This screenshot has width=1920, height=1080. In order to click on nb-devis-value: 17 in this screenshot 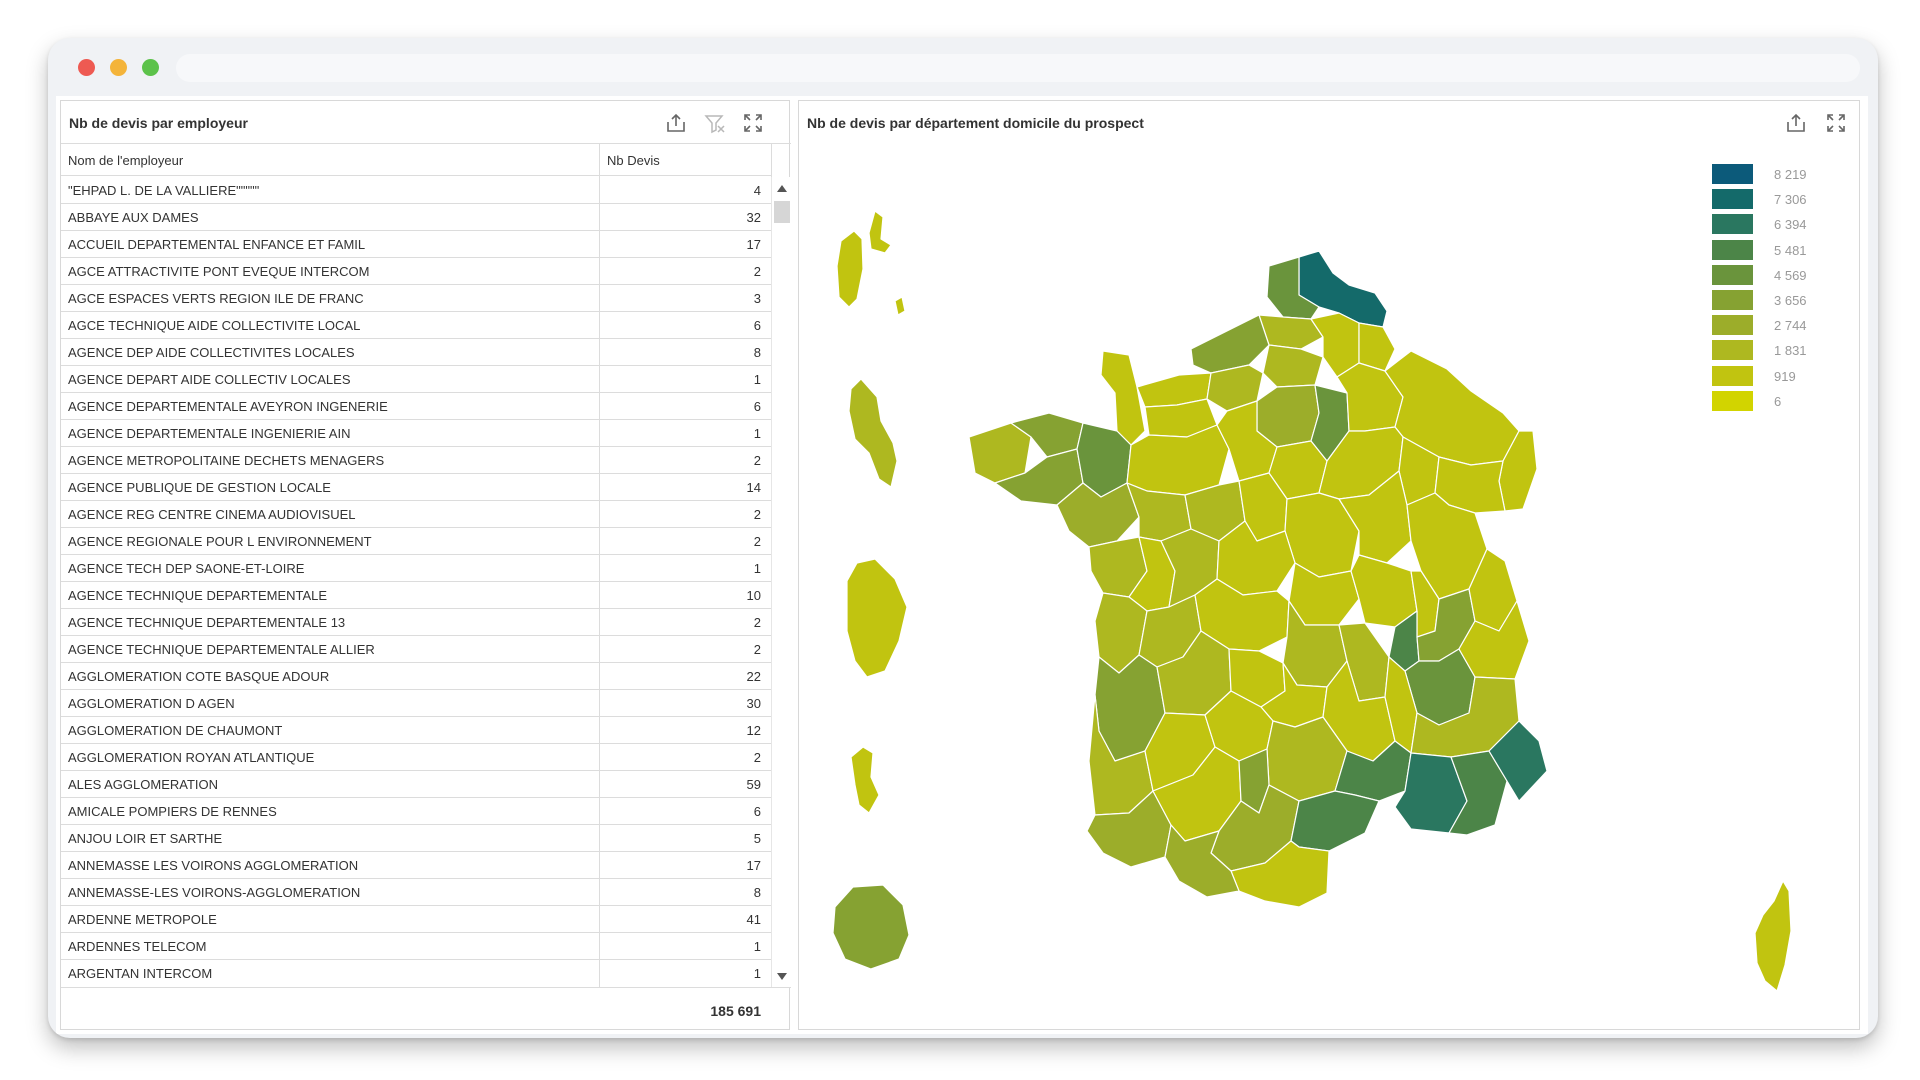, I will do `click(753, 244)`.